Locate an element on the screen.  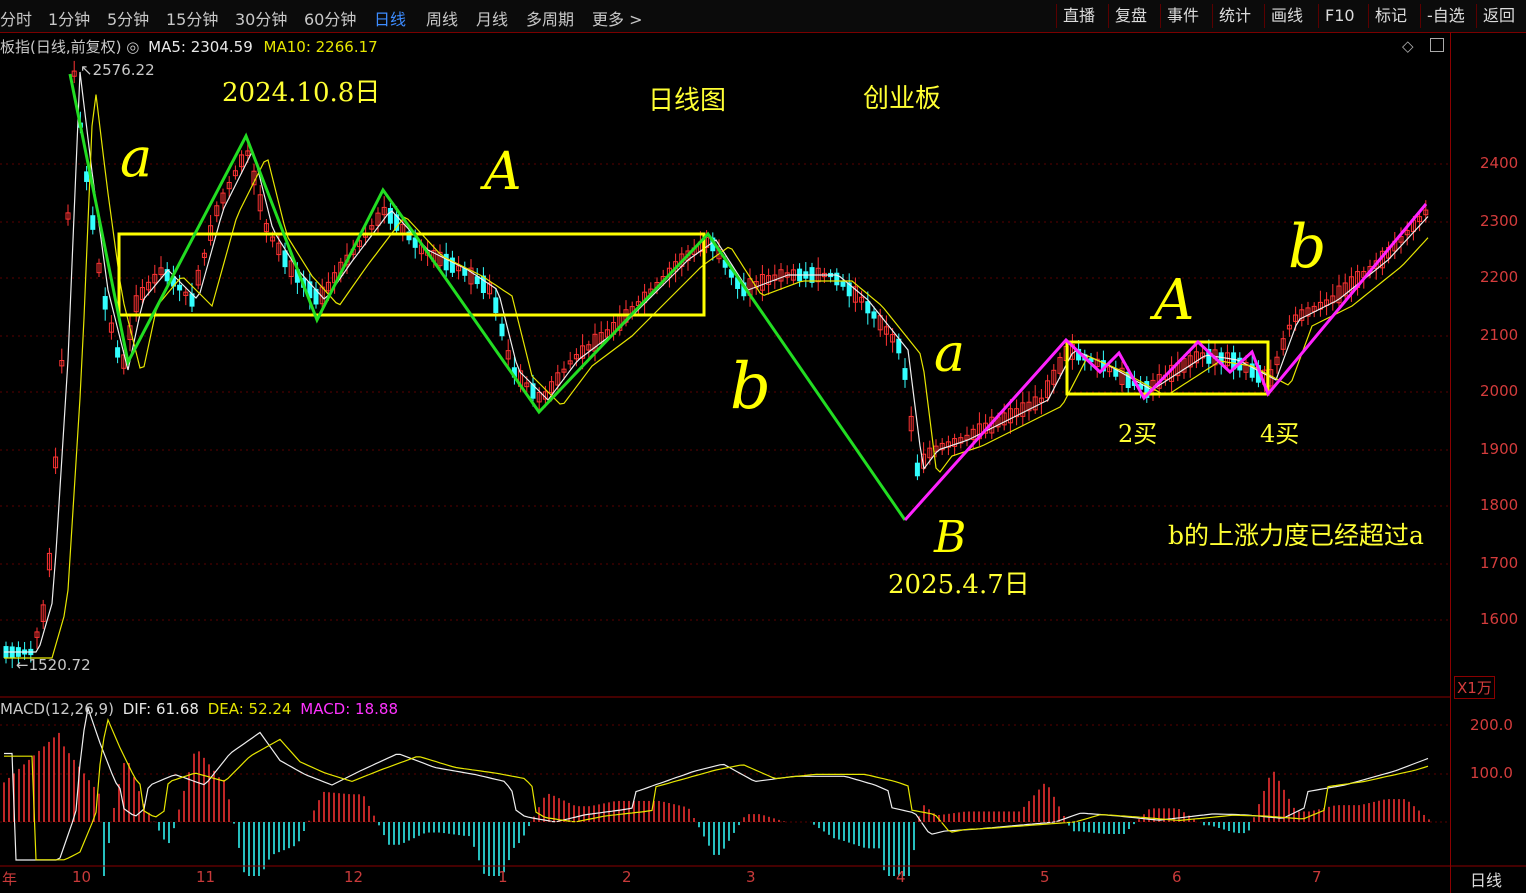
x-tick-10: 10 is located at coordinates (82, 877).